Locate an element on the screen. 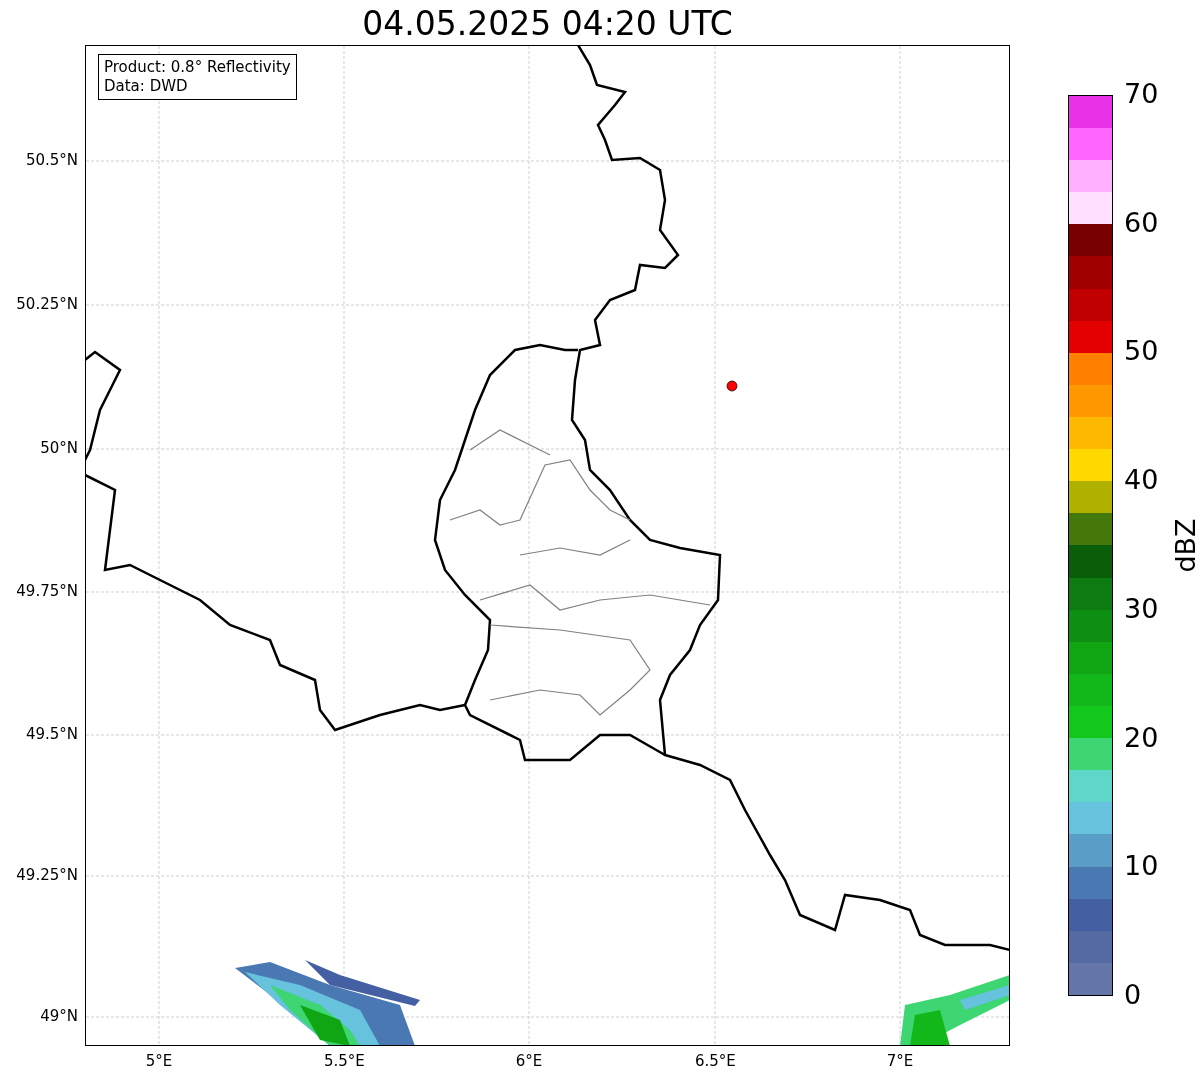  longitude-label: 5.5°E is located at coordinates (344, 1061).